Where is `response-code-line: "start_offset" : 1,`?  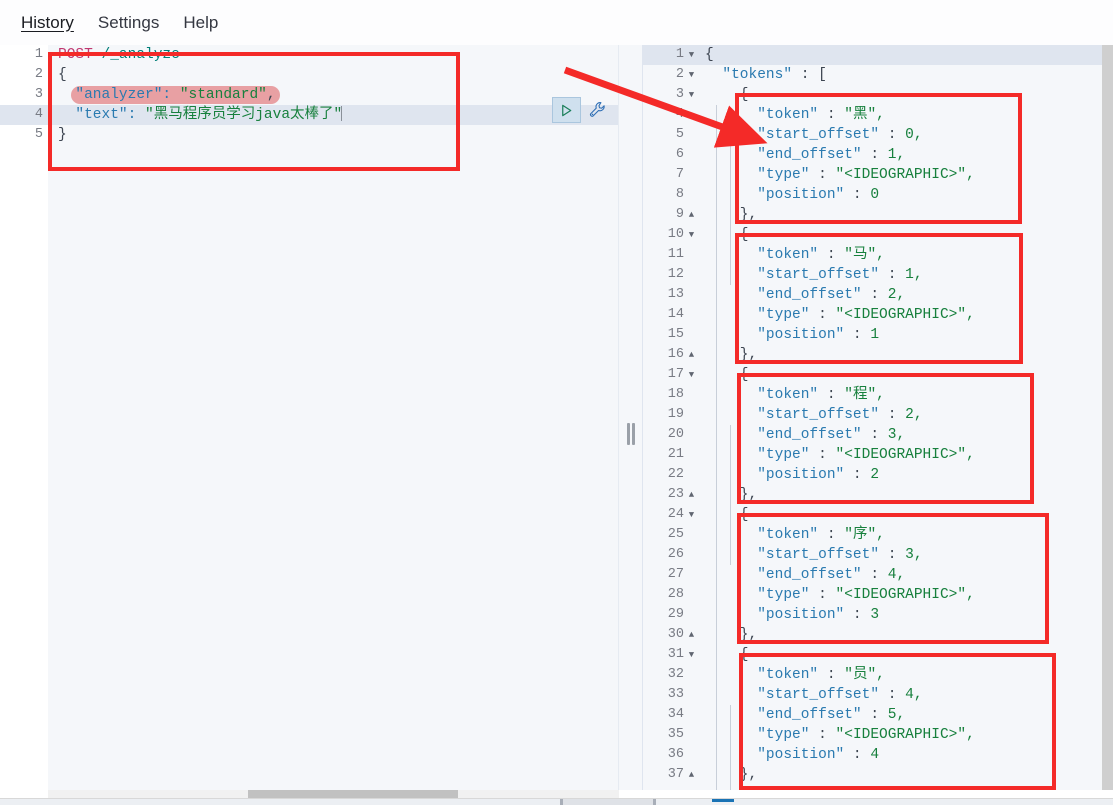 response-code-line: "start_offset" : 1, is located at coordinates (840, 275).